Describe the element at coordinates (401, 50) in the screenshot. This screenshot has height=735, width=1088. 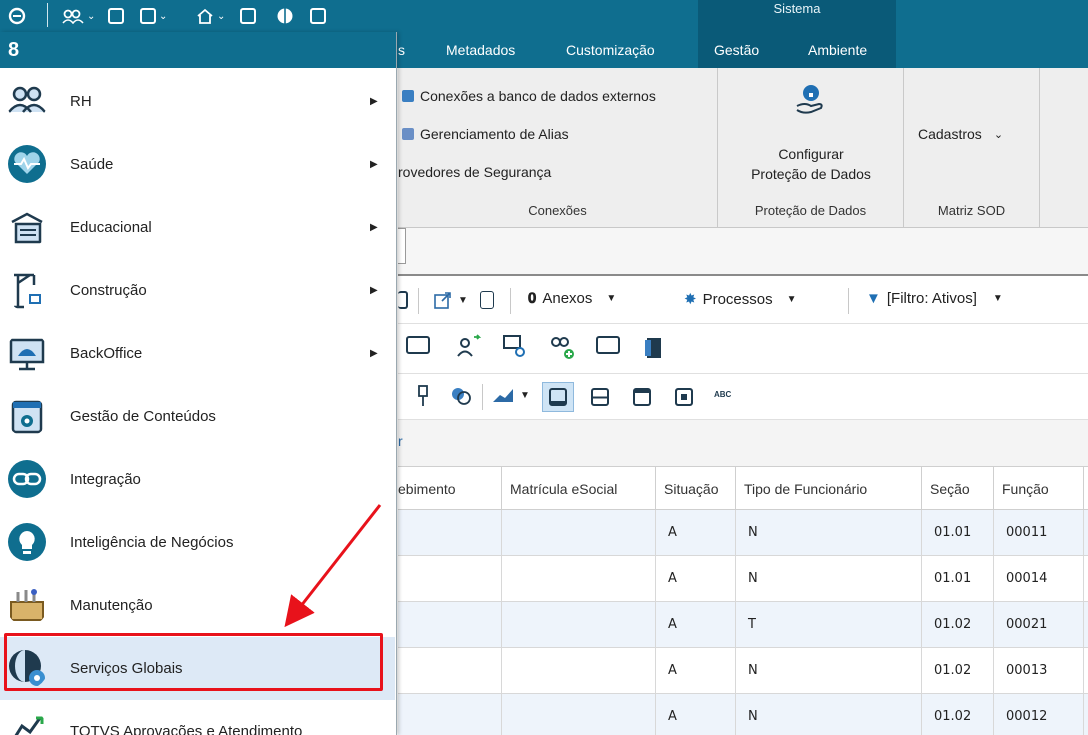
I see `tab-partial: s` at that location.